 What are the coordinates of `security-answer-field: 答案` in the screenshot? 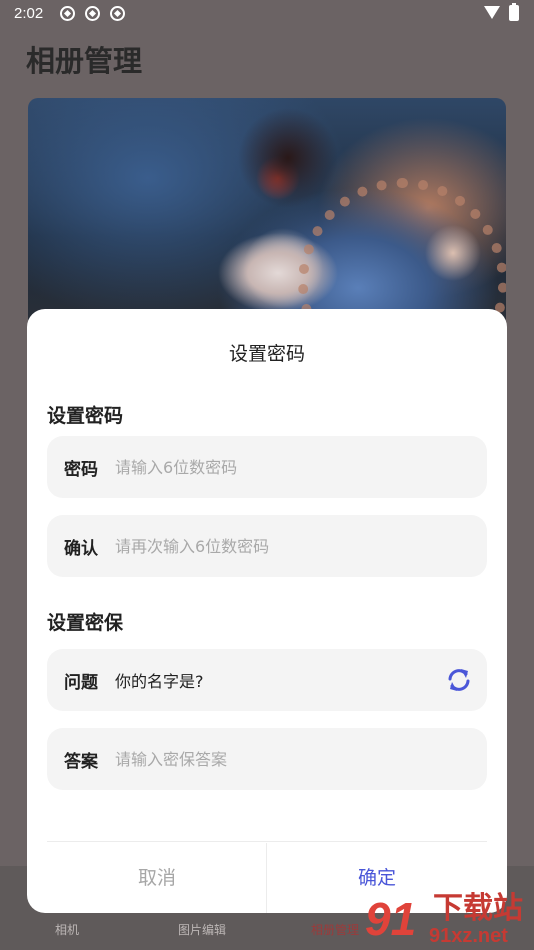 It's located at (267, 759).